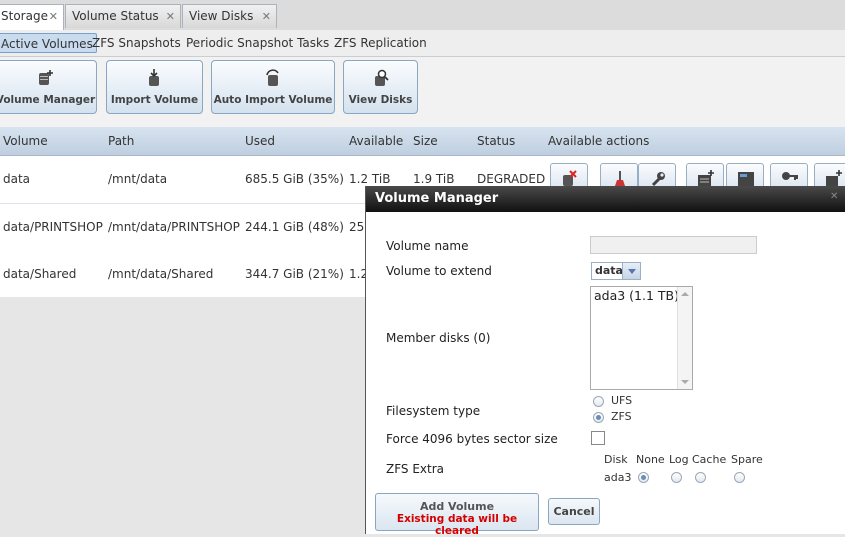 The width and height of the screenshot is (845, 537). Describe the element at coordinates (709, 459) in the screenshot. I see `zfs-extra-header-cache: Cache` at that location.